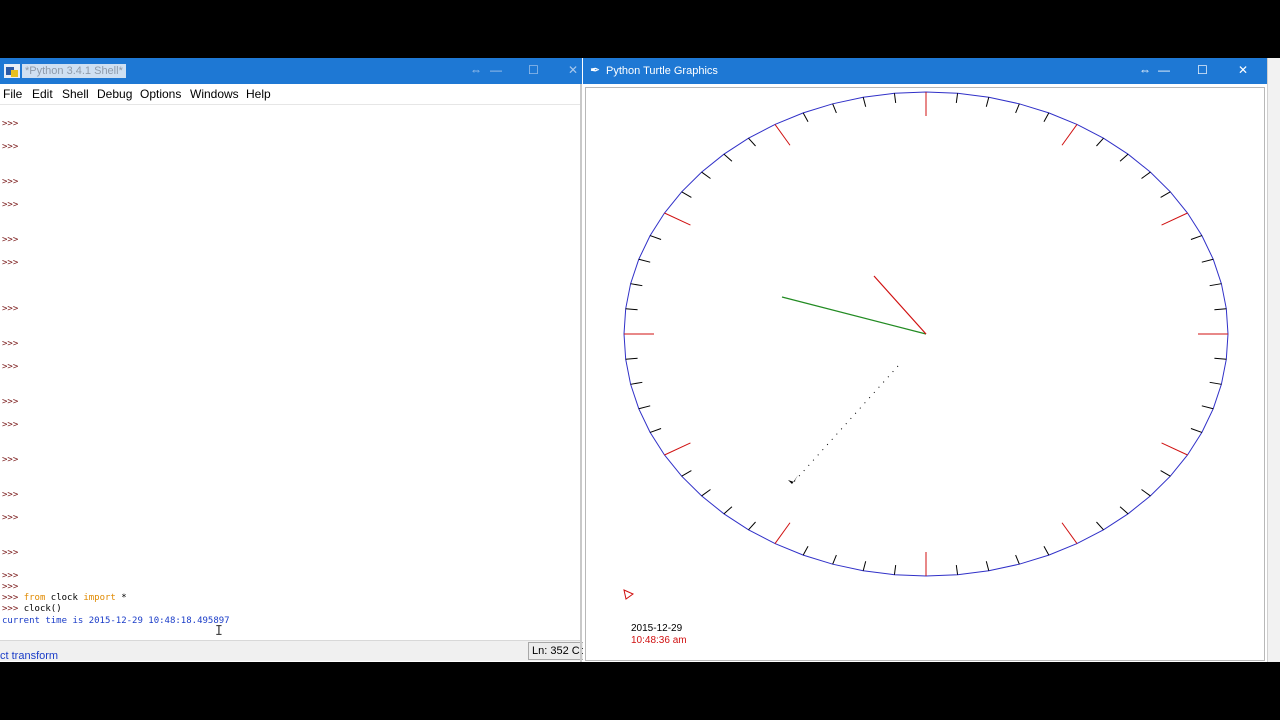 Image resolution: width=1280 pixels, height=720 pixels. What do you see at coordinates (845, 425) in the screenshot?
I see `second-hand` at bounding box center [845, 425].